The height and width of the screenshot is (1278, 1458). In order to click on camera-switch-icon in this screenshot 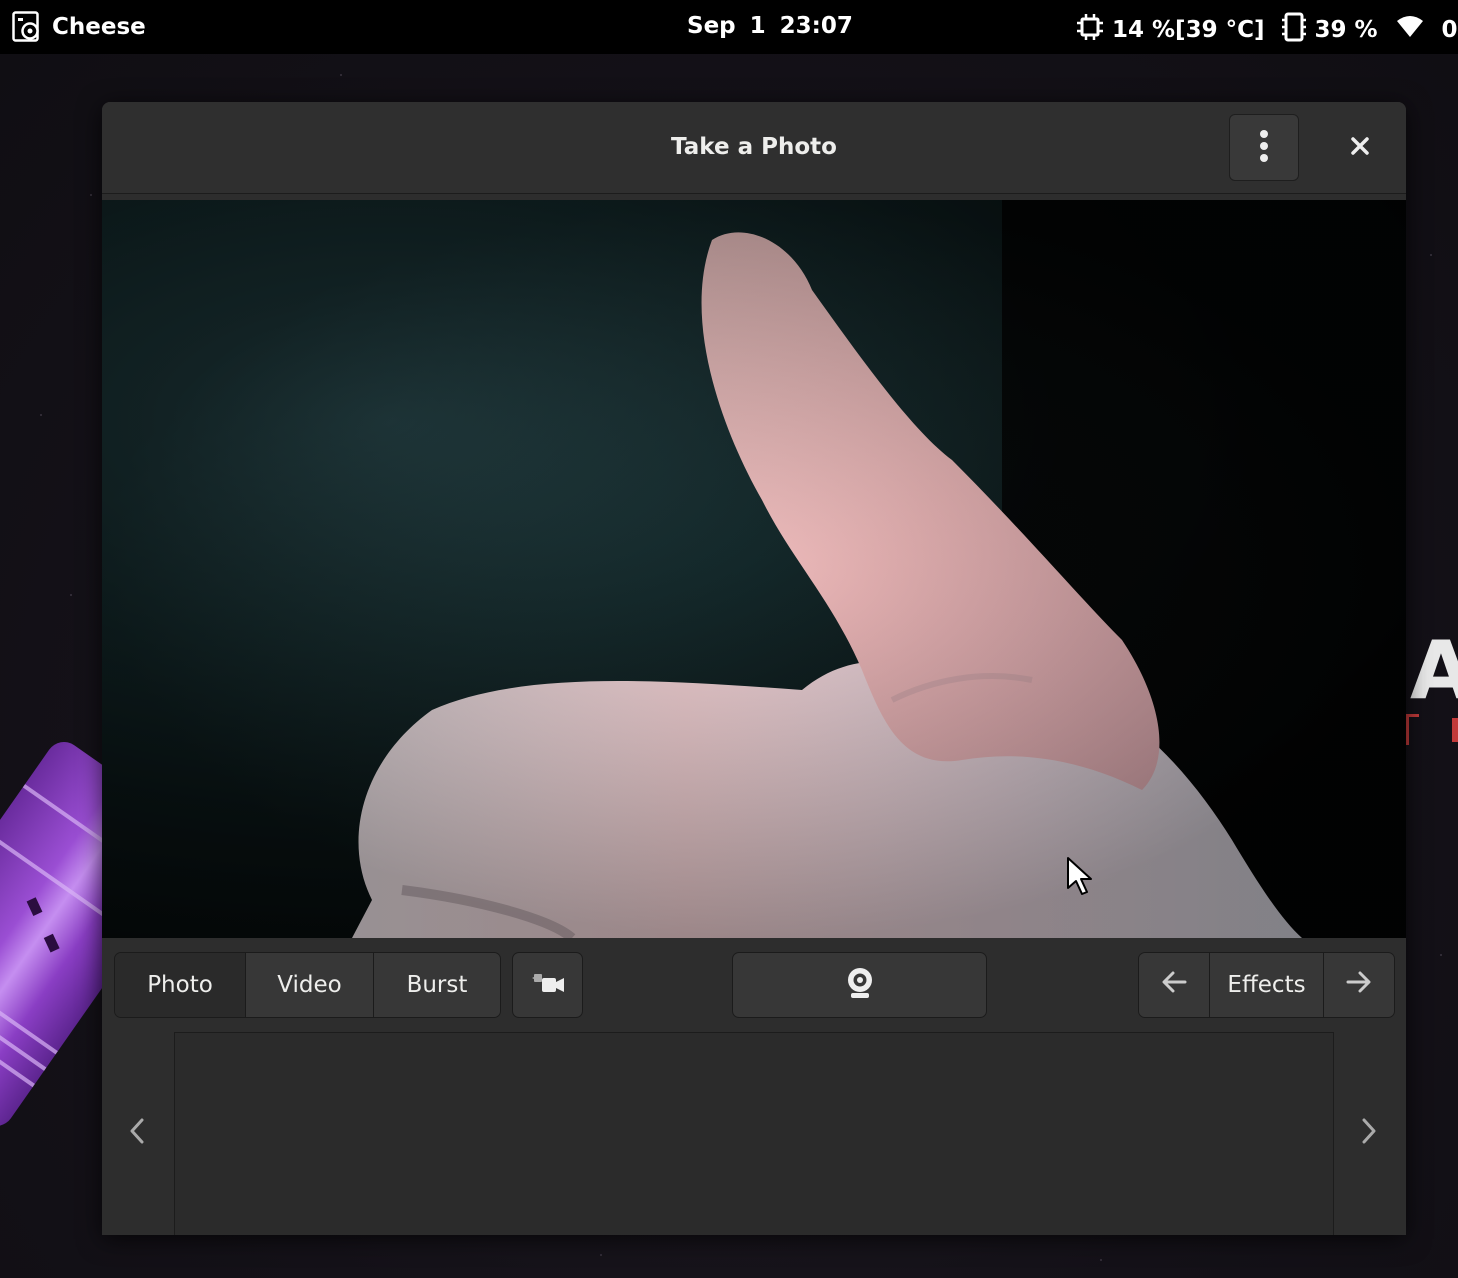, I will do `click(548, 985)`.